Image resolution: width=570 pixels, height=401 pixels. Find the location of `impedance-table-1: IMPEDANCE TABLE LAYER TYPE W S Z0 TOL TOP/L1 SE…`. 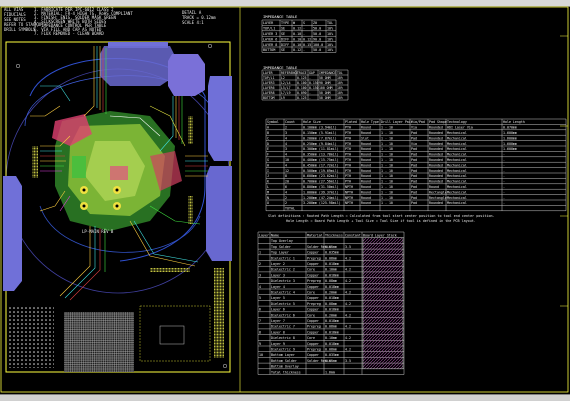

impedance-table-1: IMPEDANCE TABLE LAYER TYPE W S Z0 TOL TOP/L1 SE… is located at coordinates (299, 33).